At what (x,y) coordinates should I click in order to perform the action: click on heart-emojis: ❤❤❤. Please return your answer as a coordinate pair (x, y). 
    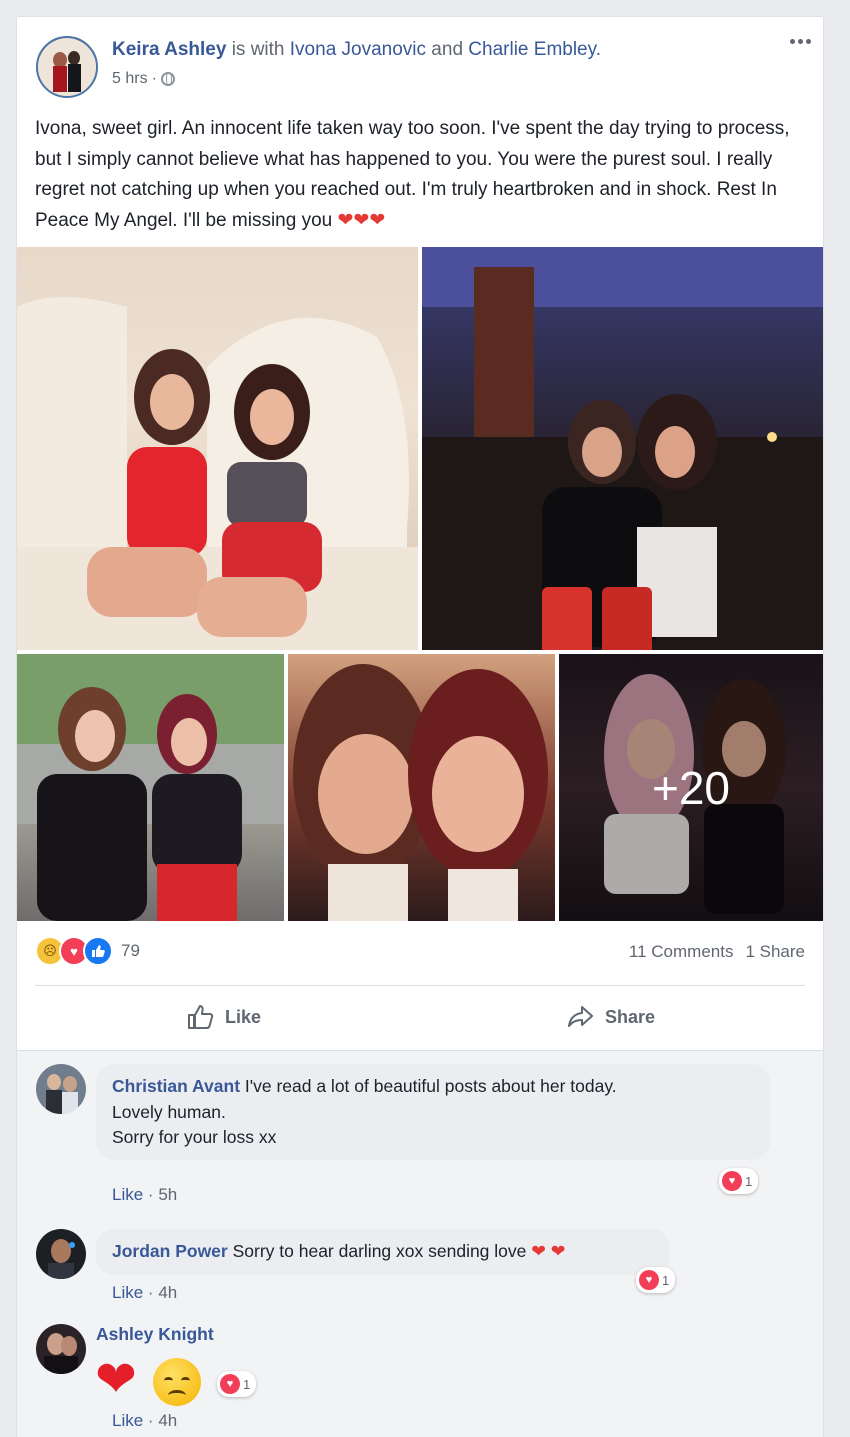
    Looking at the image, I should click on (361, 220).